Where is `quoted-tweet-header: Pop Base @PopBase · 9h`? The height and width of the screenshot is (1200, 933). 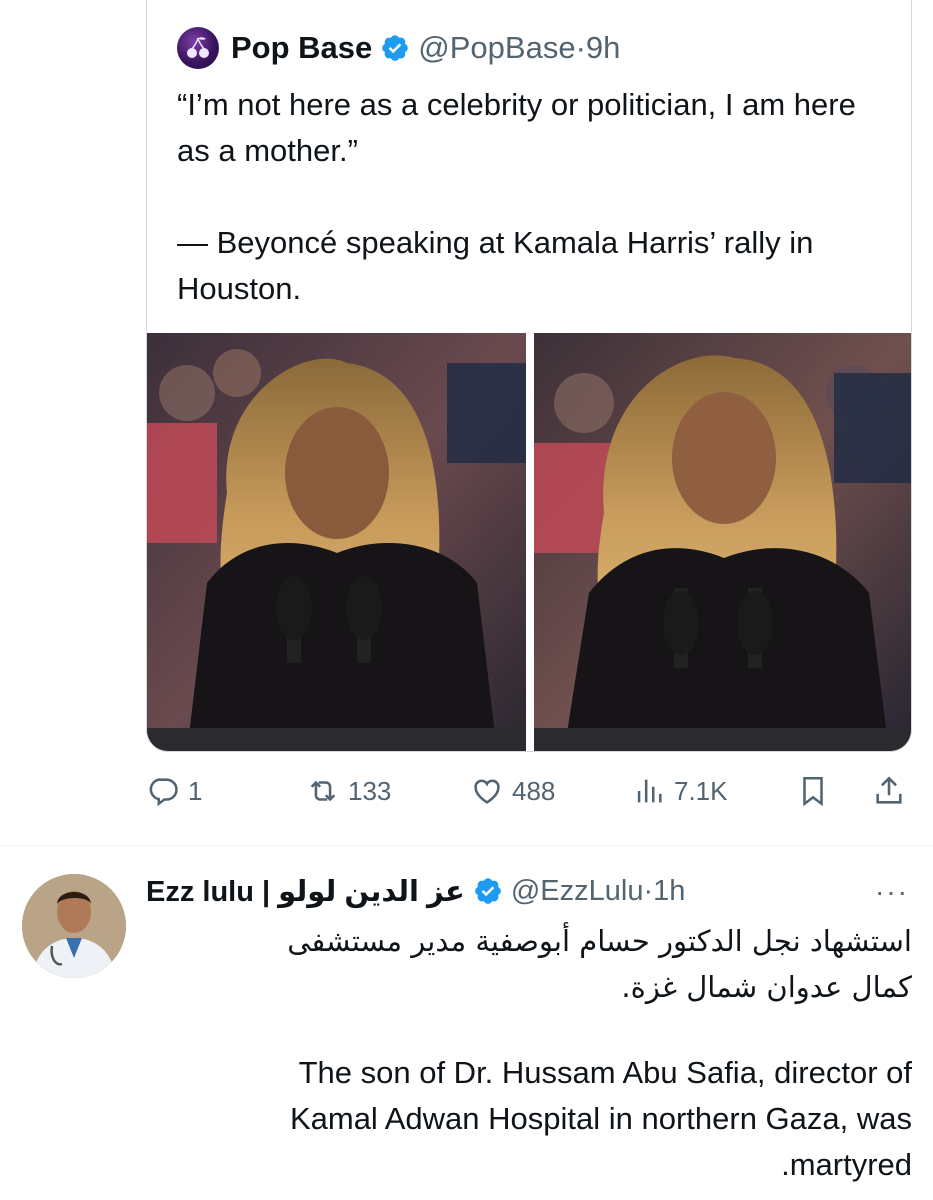 quoted-tweet-header: Pop Base @PopBase · 9h is located at coordinates (398, 48).